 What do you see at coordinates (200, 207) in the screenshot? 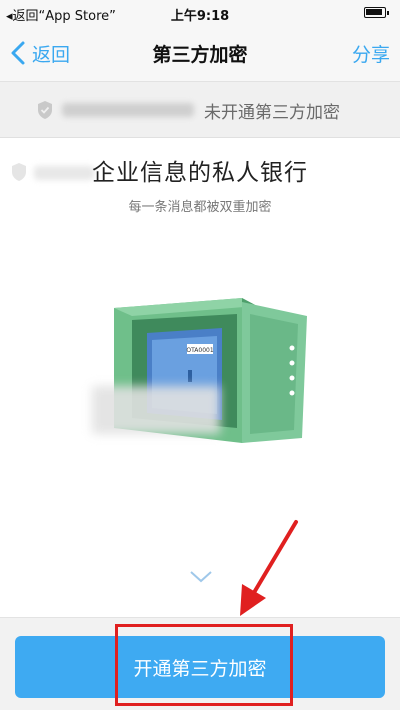
I see `intro-subtitle: 每一条消息都被双重加密` at bounding box center [200, 207].